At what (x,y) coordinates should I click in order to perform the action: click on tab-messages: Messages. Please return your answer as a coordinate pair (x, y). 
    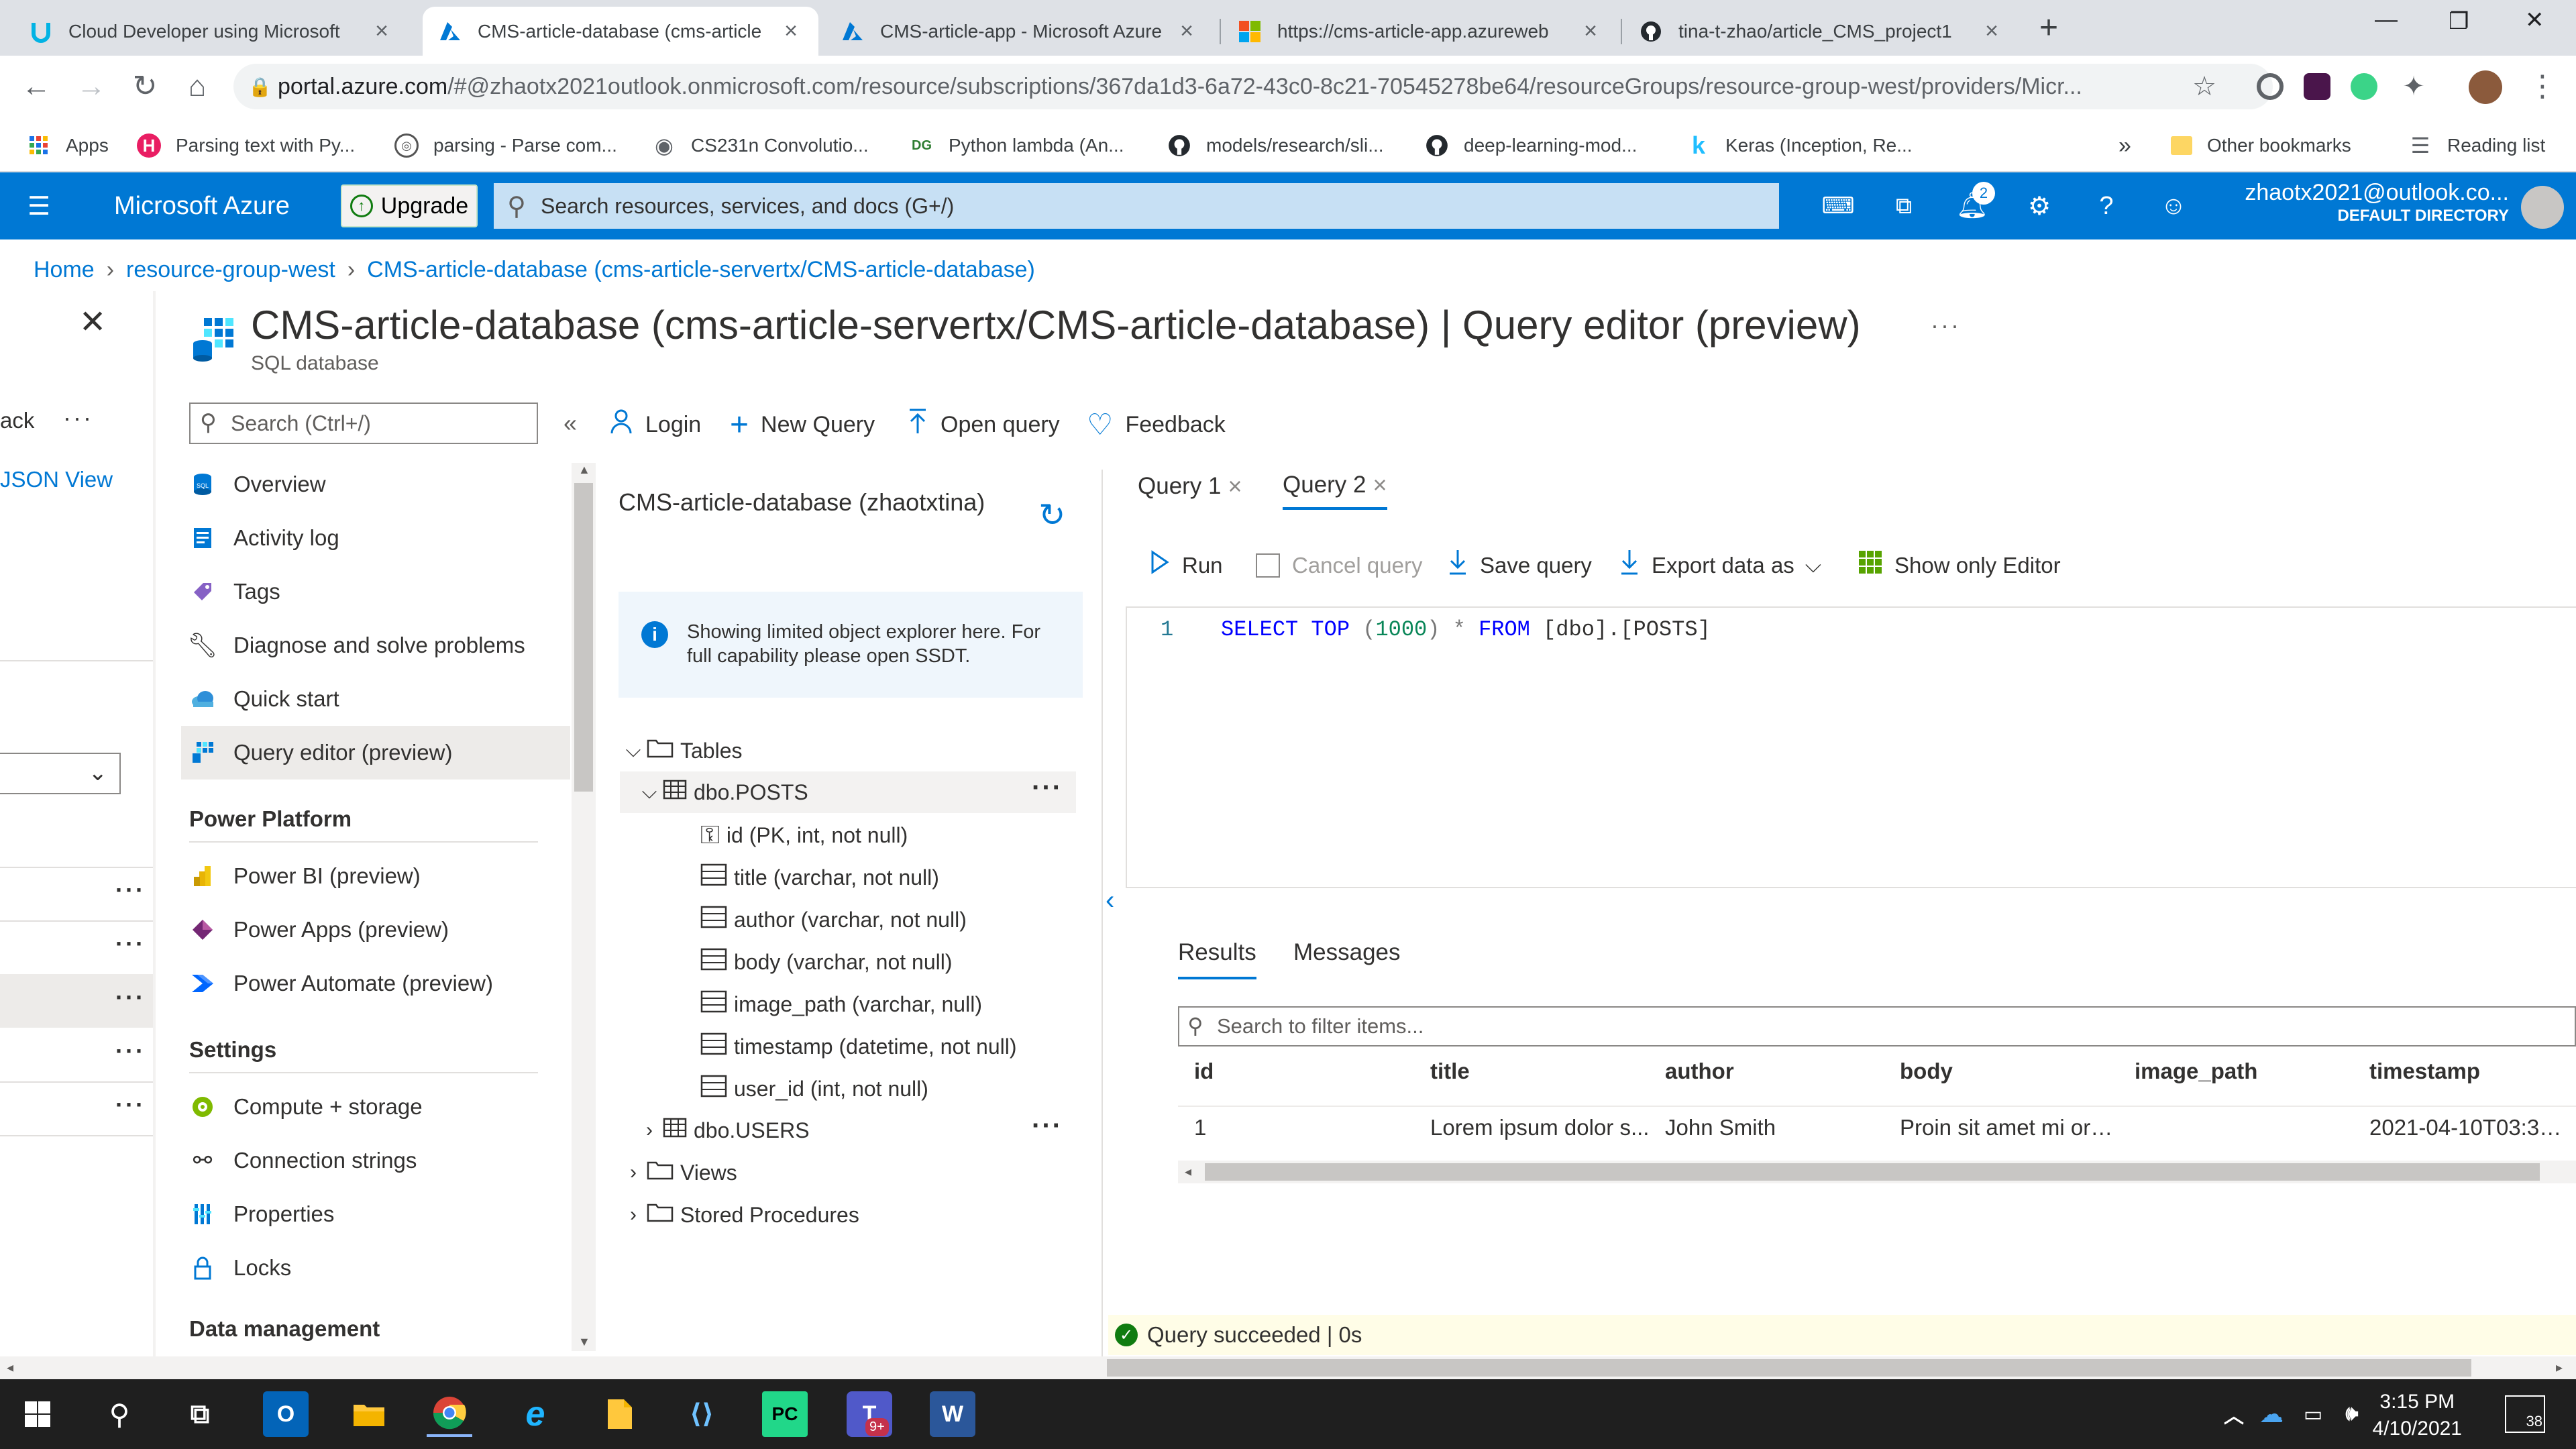
    Looking at the image, I should click on (1347, 959).